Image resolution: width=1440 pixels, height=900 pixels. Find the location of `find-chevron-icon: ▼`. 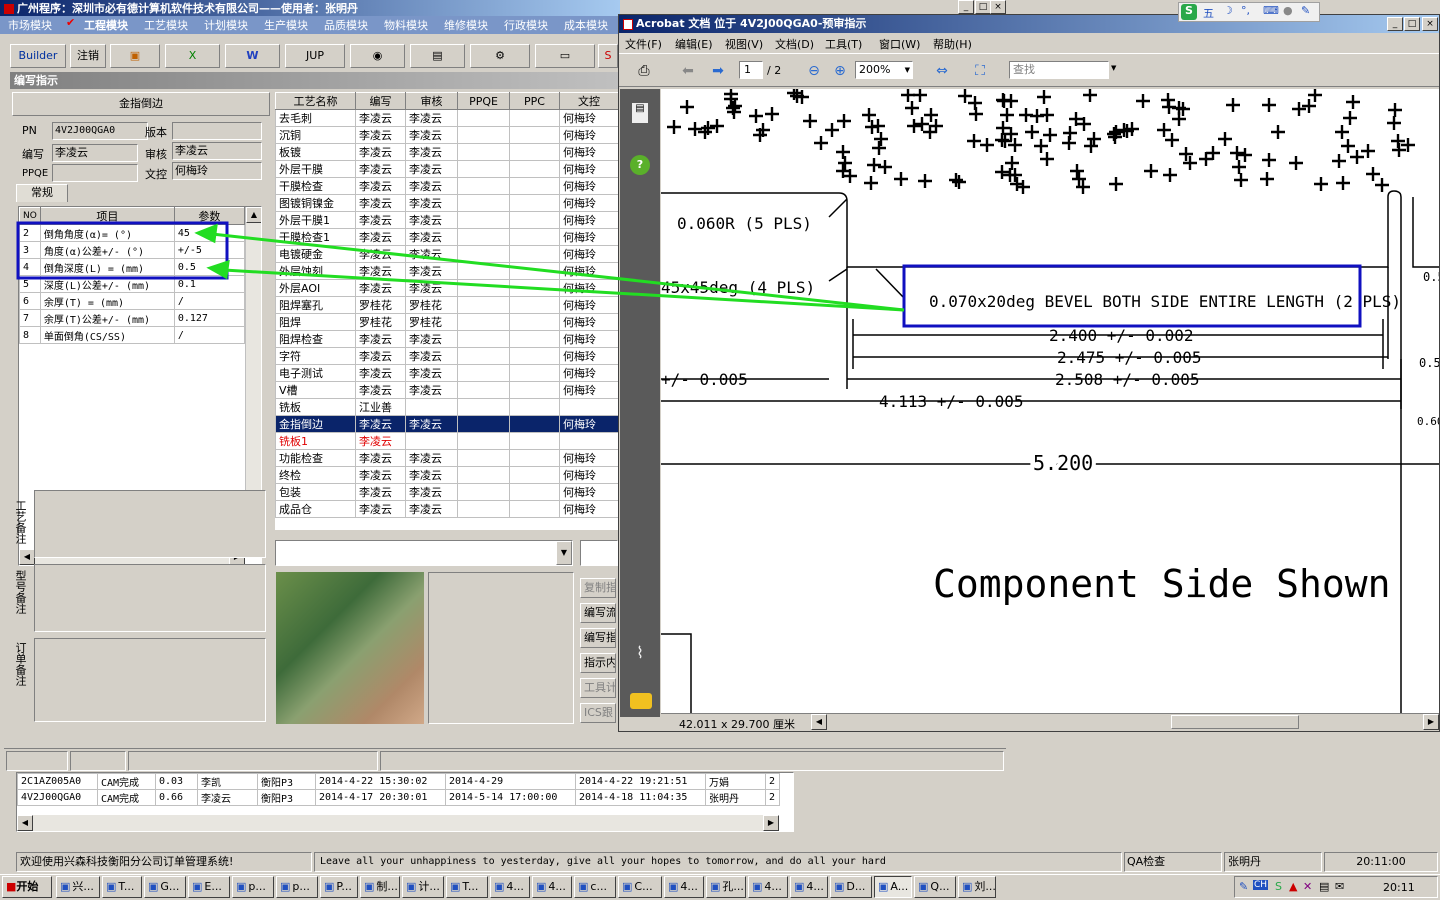

find-chevron-icon: ▼ is located at coordinates (1113, 68).